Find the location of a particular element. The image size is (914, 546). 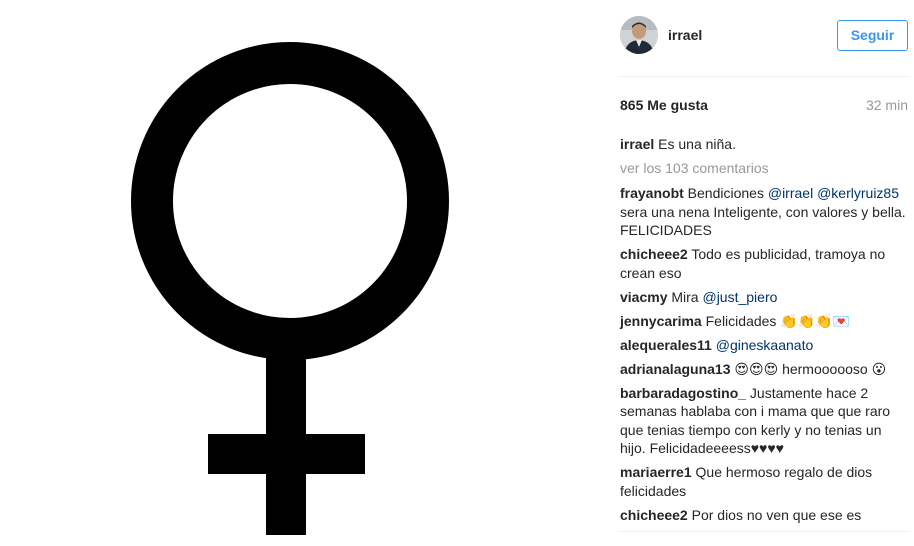

comment-mention-link: @irrael is located at coordinates (790, 193).